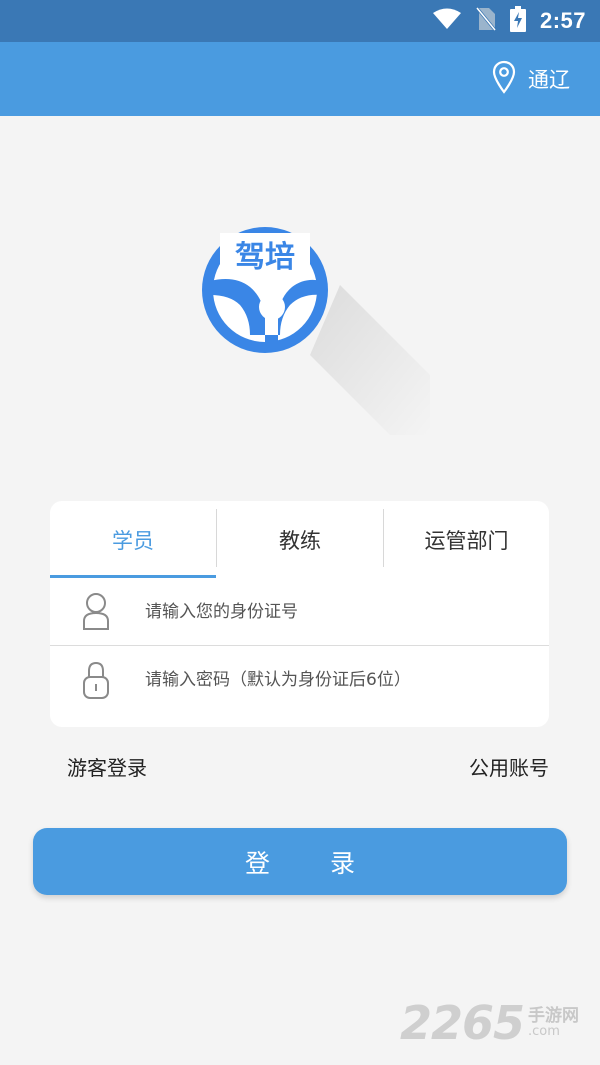 This screenshot has width=600, height=1065. What do you see at coordinates (107, 766) in the screenshot?
I see `guest-login-link: 游客登录` at bounding box center [107, 766].